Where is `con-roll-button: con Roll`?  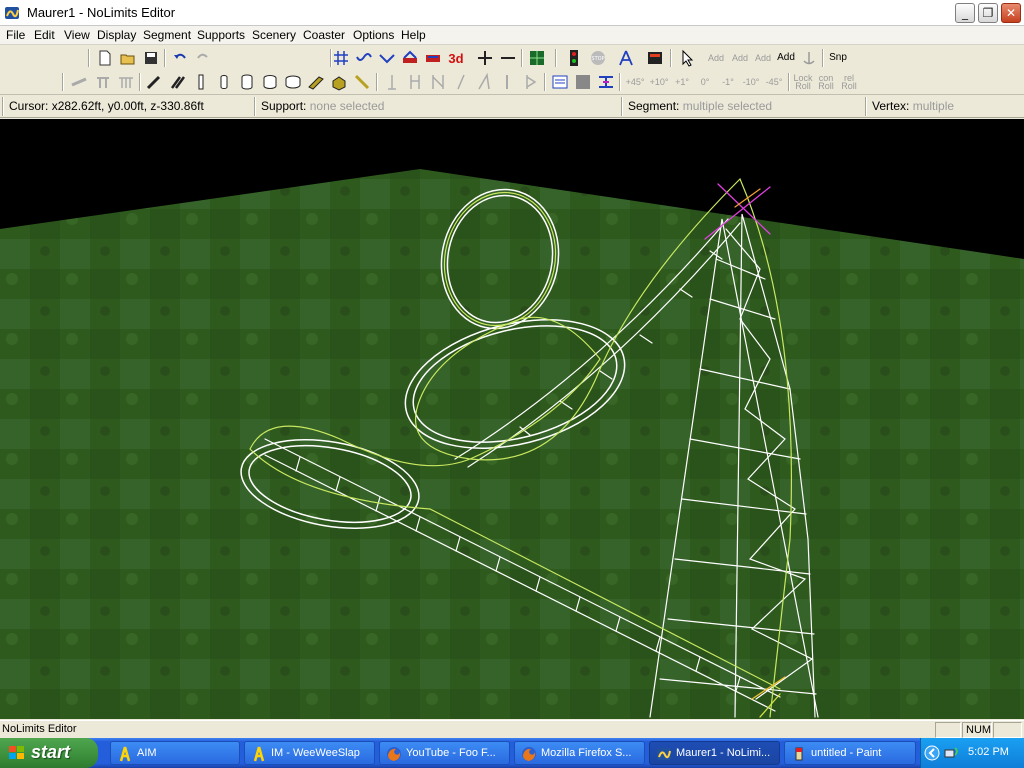
con-roll-button: con Roll is located at coordinates (826, 82).